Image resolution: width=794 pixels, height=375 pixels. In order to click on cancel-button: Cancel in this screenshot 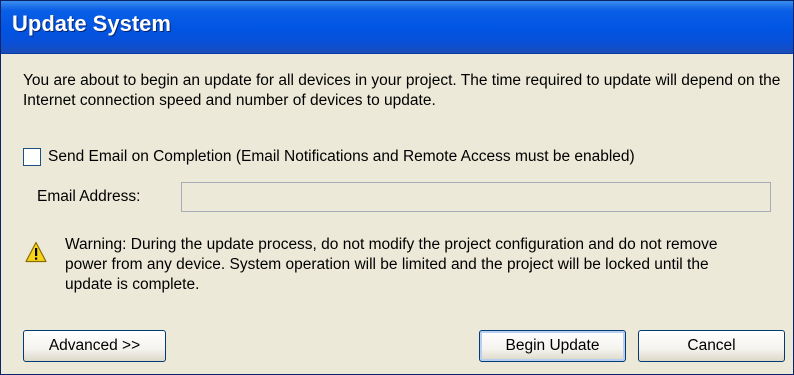, I will do `click(711, 346)`.